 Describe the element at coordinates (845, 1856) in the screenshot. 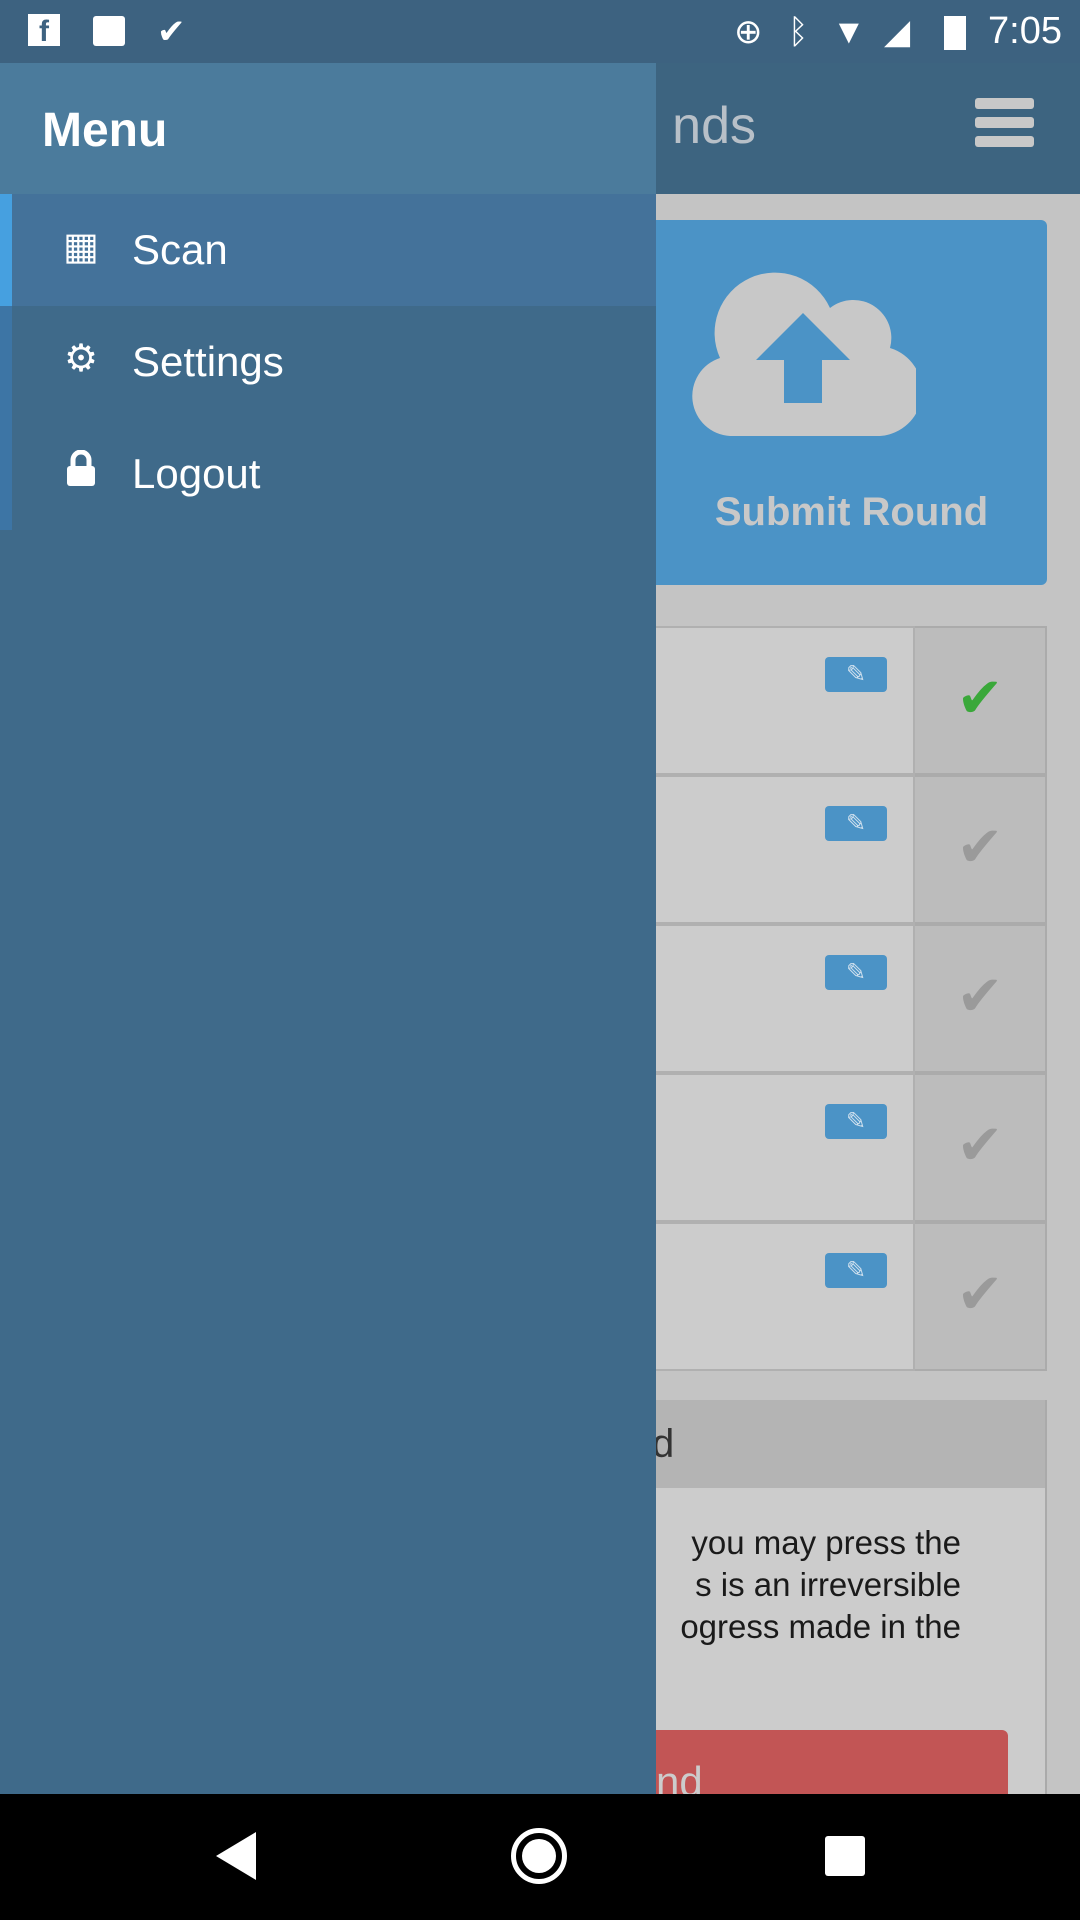

I see `recents-icon` at that location.